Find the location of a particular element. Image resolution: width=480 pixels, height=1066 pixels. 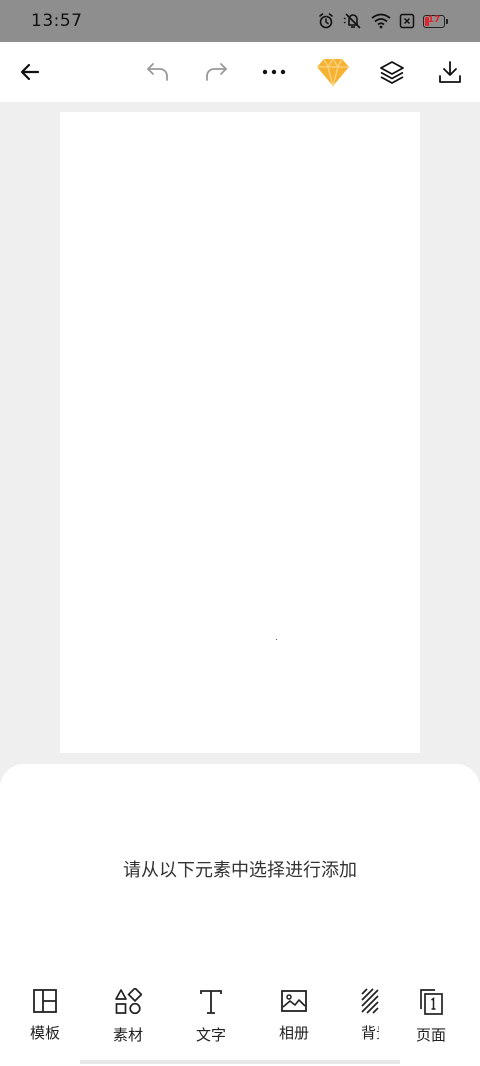

wifi-icon is located at coordinates (381, 21).